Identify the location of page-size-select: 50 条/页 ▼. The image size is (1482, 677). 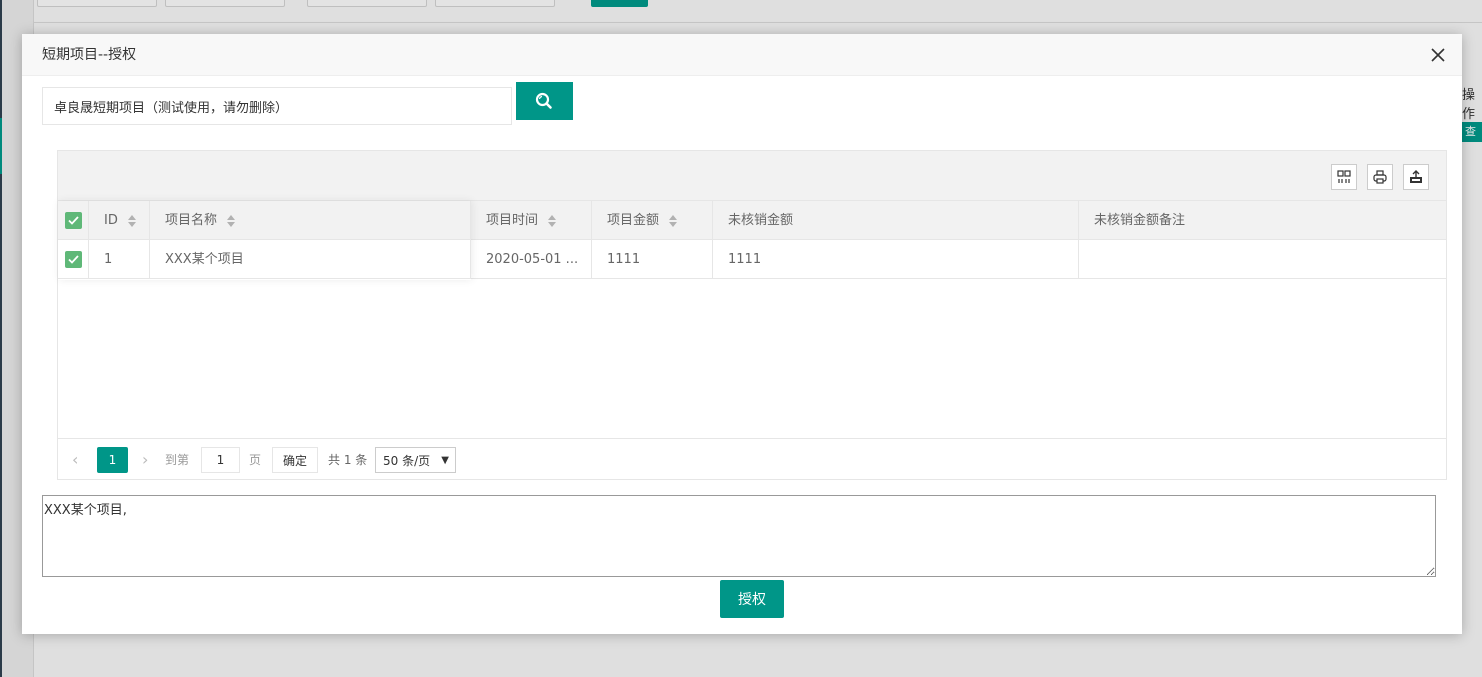
(415, 460).